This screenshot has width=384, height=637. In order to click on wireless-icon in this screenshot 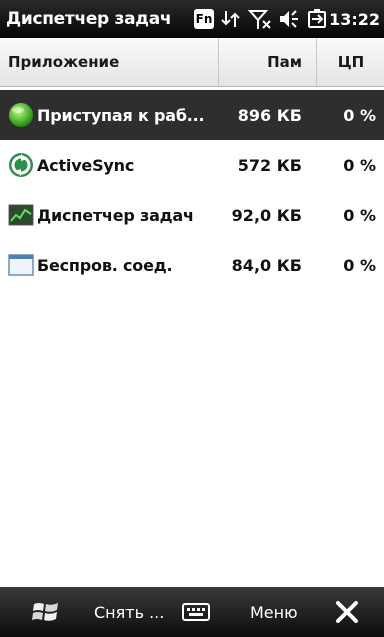, I will do `click(21, 265)`.